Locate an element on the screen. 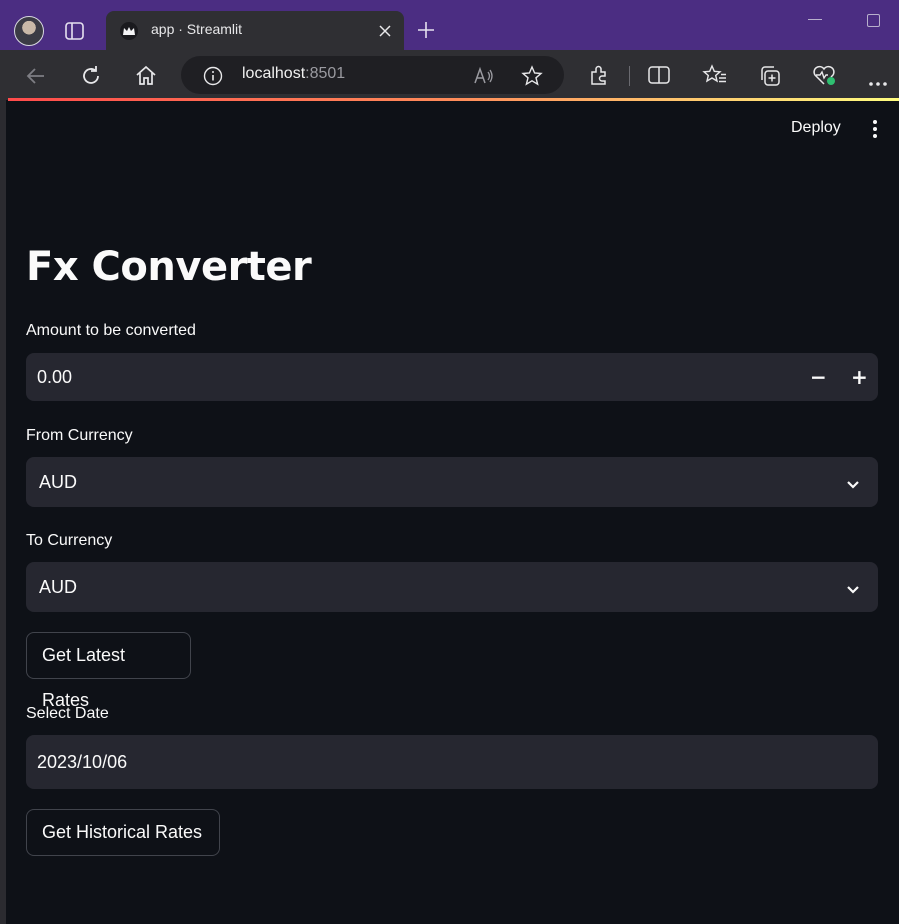 This screenshot has width=899, height=924. streamlit-crown-icon is located at coordinates (129, 31).